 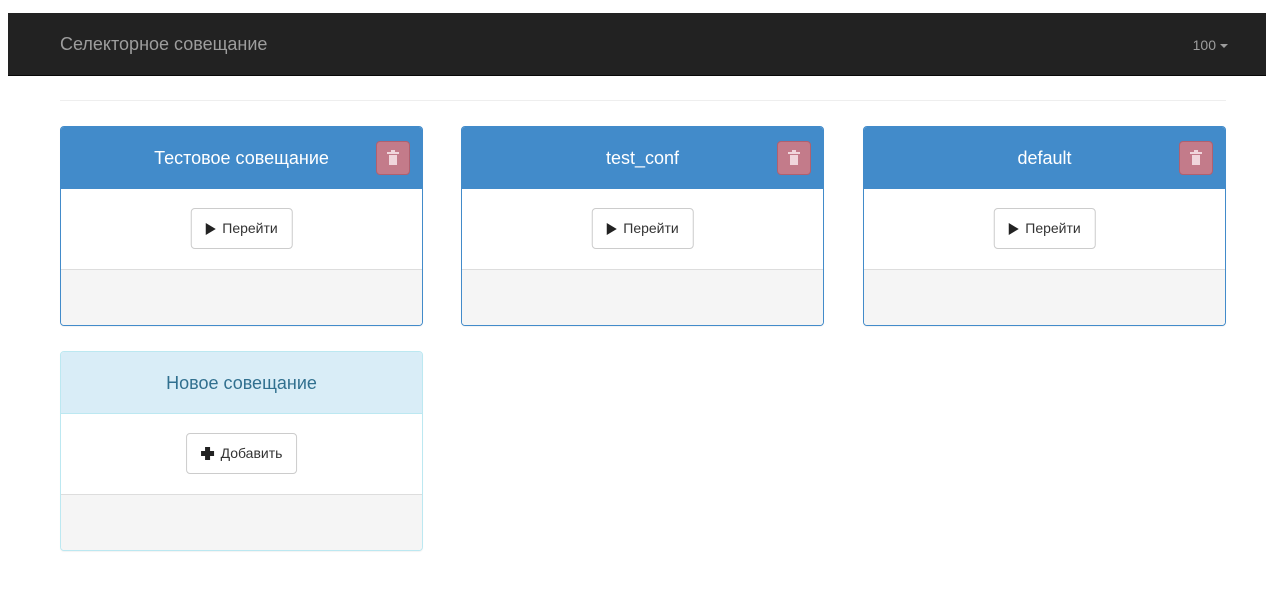 What do you see at coordinates (1044, 158) in the screenshot?
I see `conference-title: default` at bounding box center [1044, 158].